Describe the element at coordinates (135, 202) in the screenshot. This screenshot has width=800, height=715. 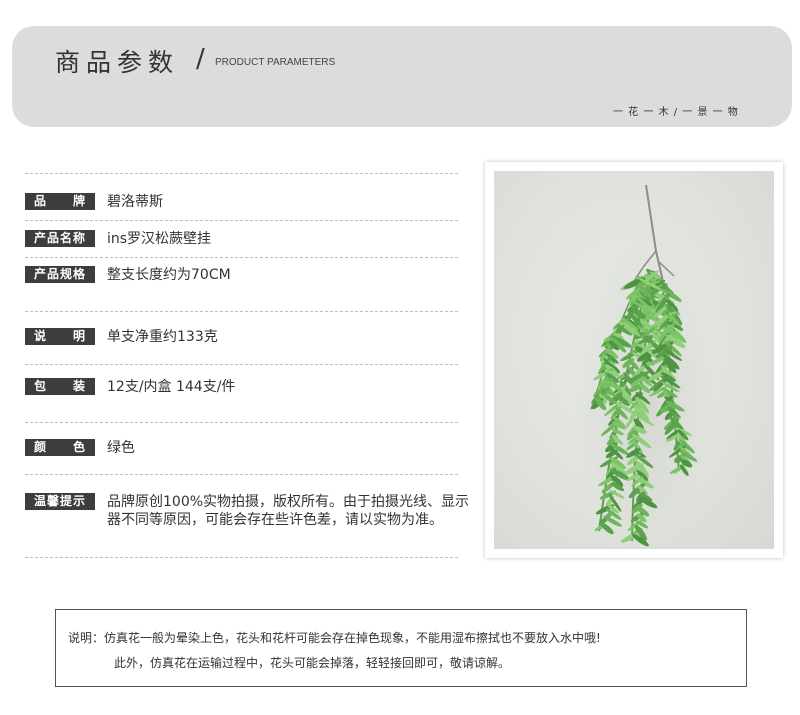
I see `param-value: 碧洛蒂斯` at that location.